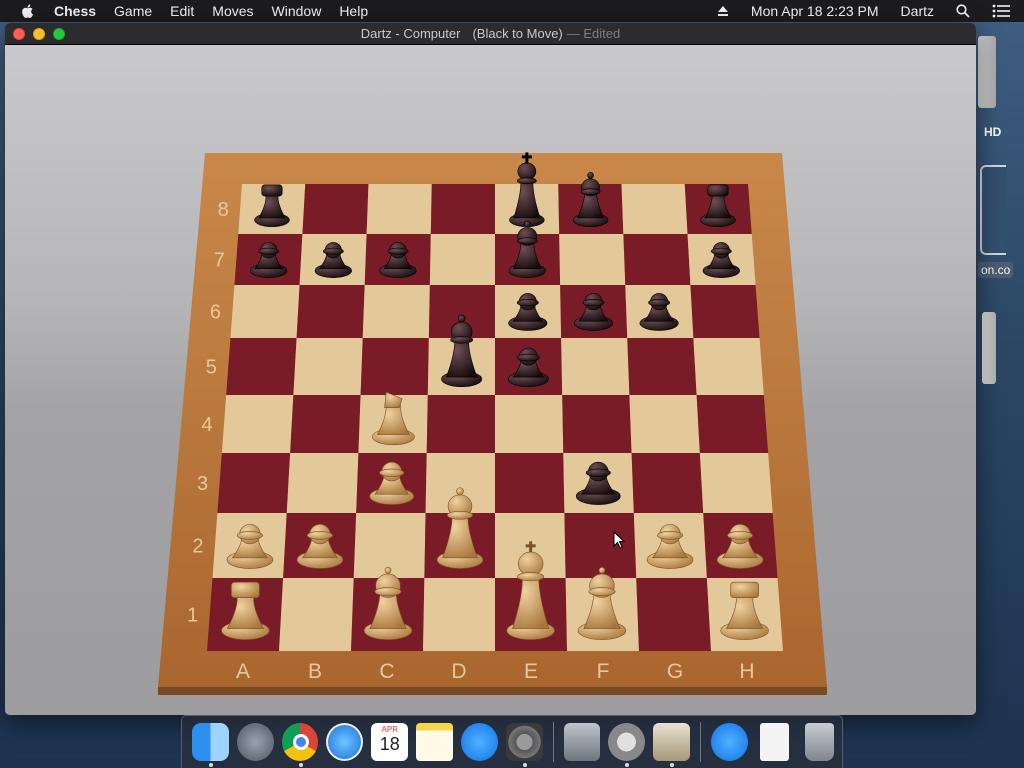 This screenshot has width=1024, height=768. I want to click on square-h3, so click(736, 483).